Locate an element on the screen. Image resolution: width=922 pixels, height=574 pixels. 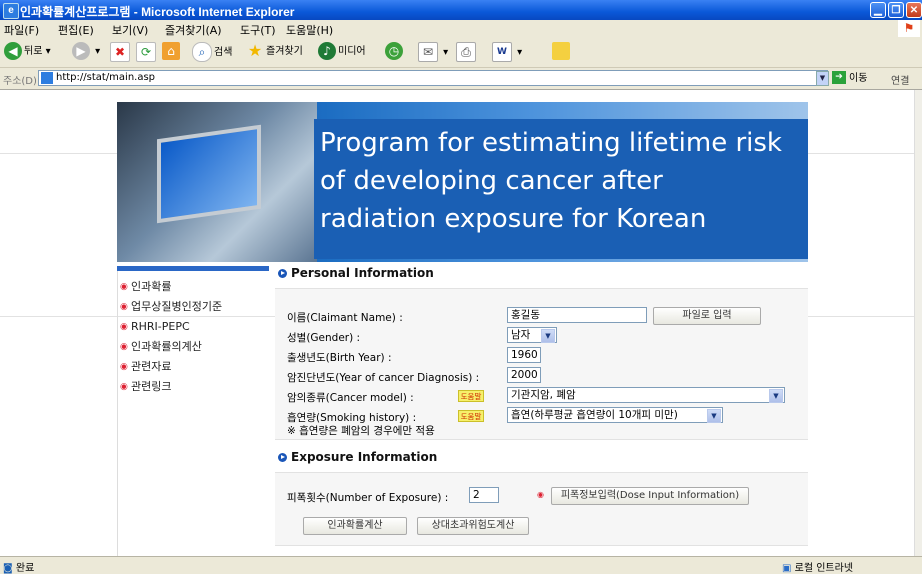
sidebar-item-resources: ◉ 관련자료 is located at coordinates (192, 367).